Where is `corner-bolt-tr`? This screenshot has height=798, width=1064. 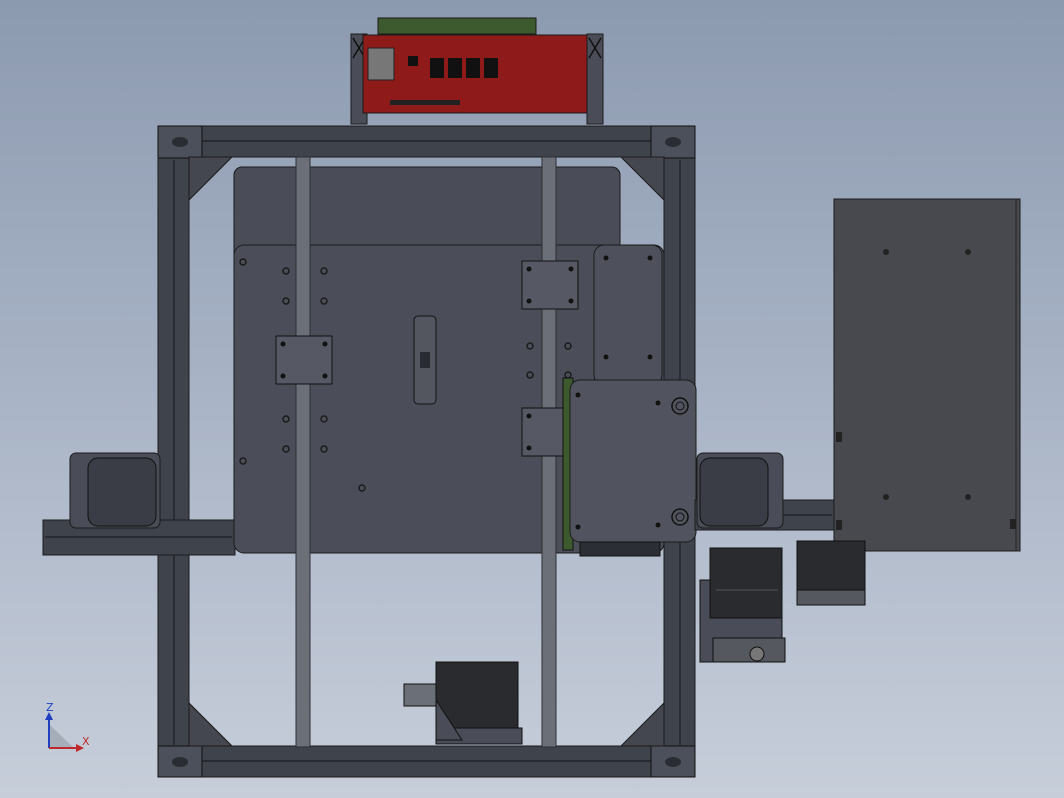
corner-bolt-tr is located at coordinates (673, 142).